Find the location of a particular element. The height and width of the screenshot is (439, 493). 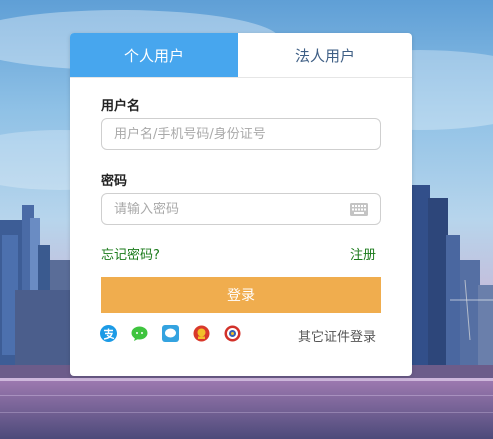

wechat-icon is located at coordinates (139, 333).